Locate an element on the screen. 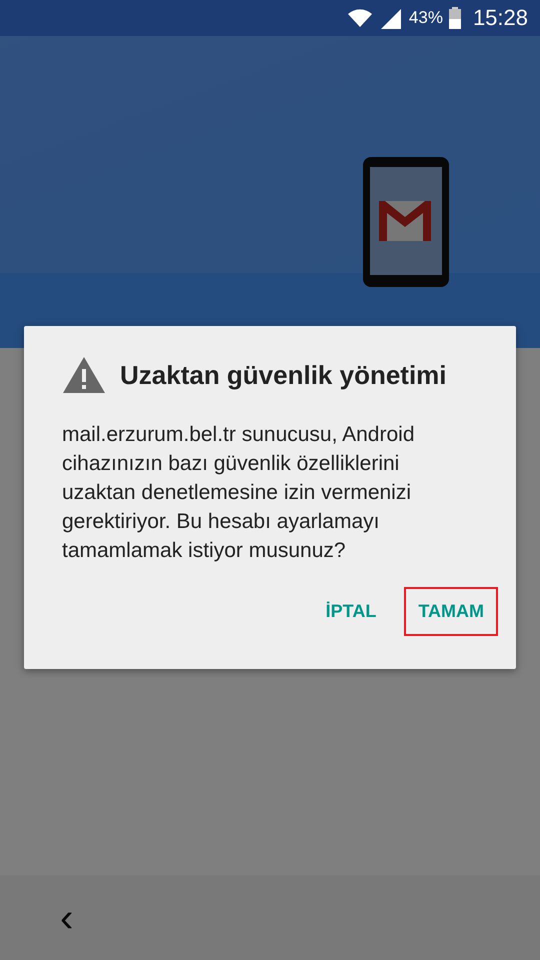 This screenshot has height=960, width=540. warning-icon is located at coordinates (84, 375).